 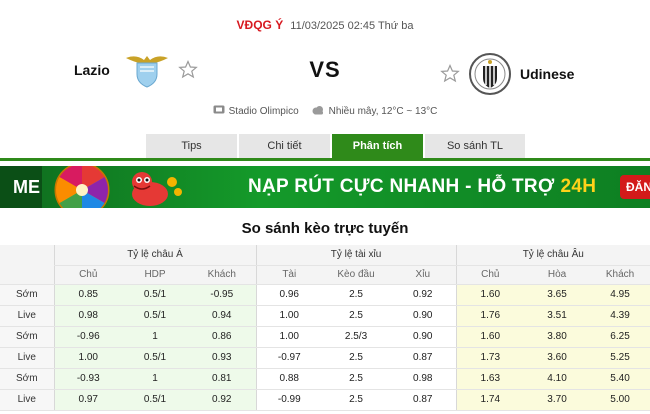 I want to click on table-row: Live 0.98 0.5/1 0.94 1.00 2.5 0.90 1.76 3.51 4.39, so click(x=325, y=316).